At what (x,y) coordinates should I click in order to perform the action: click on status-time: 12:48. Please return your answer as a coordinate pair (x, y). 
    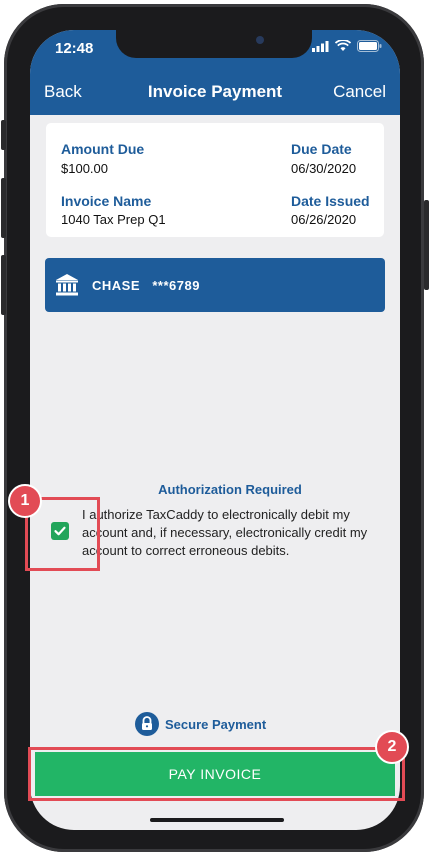
    Looking at the image, I should click on (74, 48).